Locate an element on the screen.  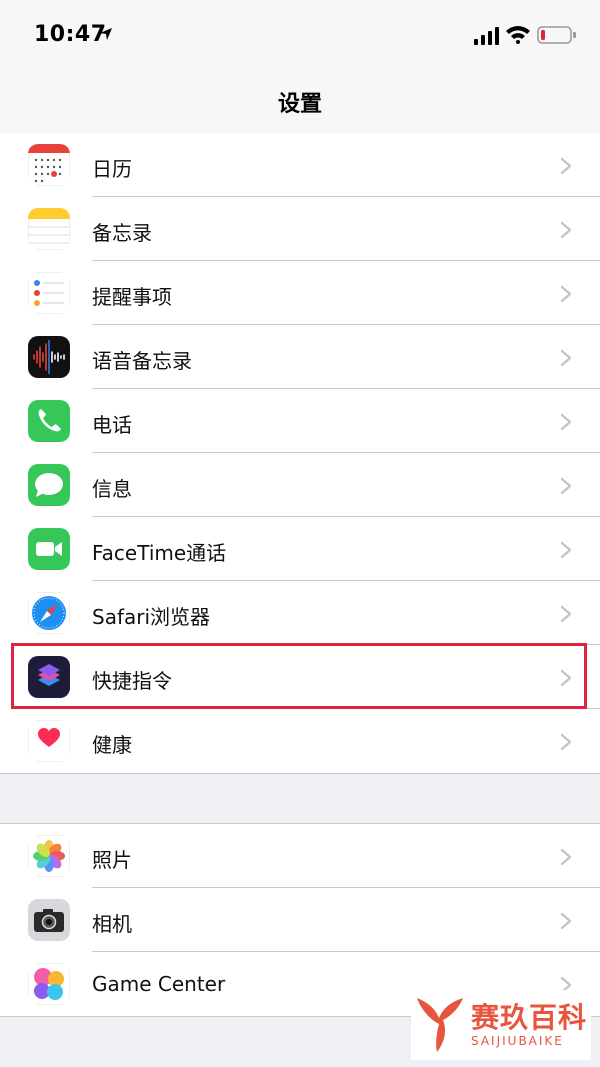
location-arrow-icon is located at coordinates (106, 34).